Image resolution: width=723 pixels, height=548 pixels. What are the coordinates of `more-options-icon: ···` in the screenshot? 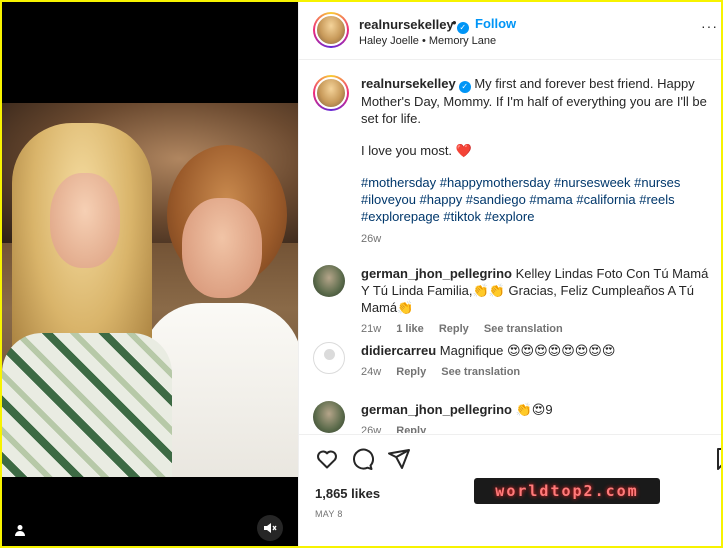 It's located at (709, 26).